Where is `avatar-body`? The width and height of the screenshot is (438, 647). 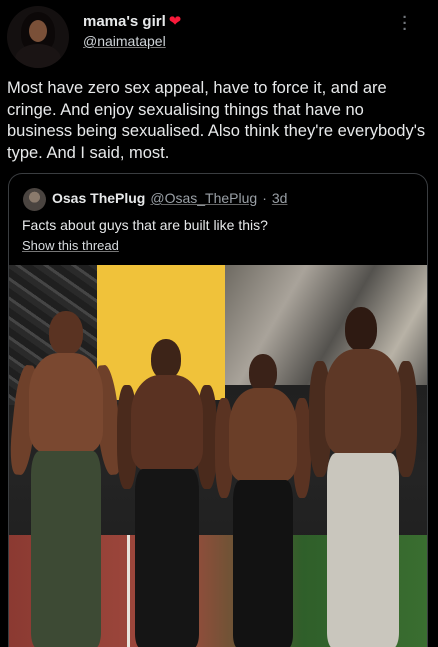
avatar-body is located at coordinates (38, 56).